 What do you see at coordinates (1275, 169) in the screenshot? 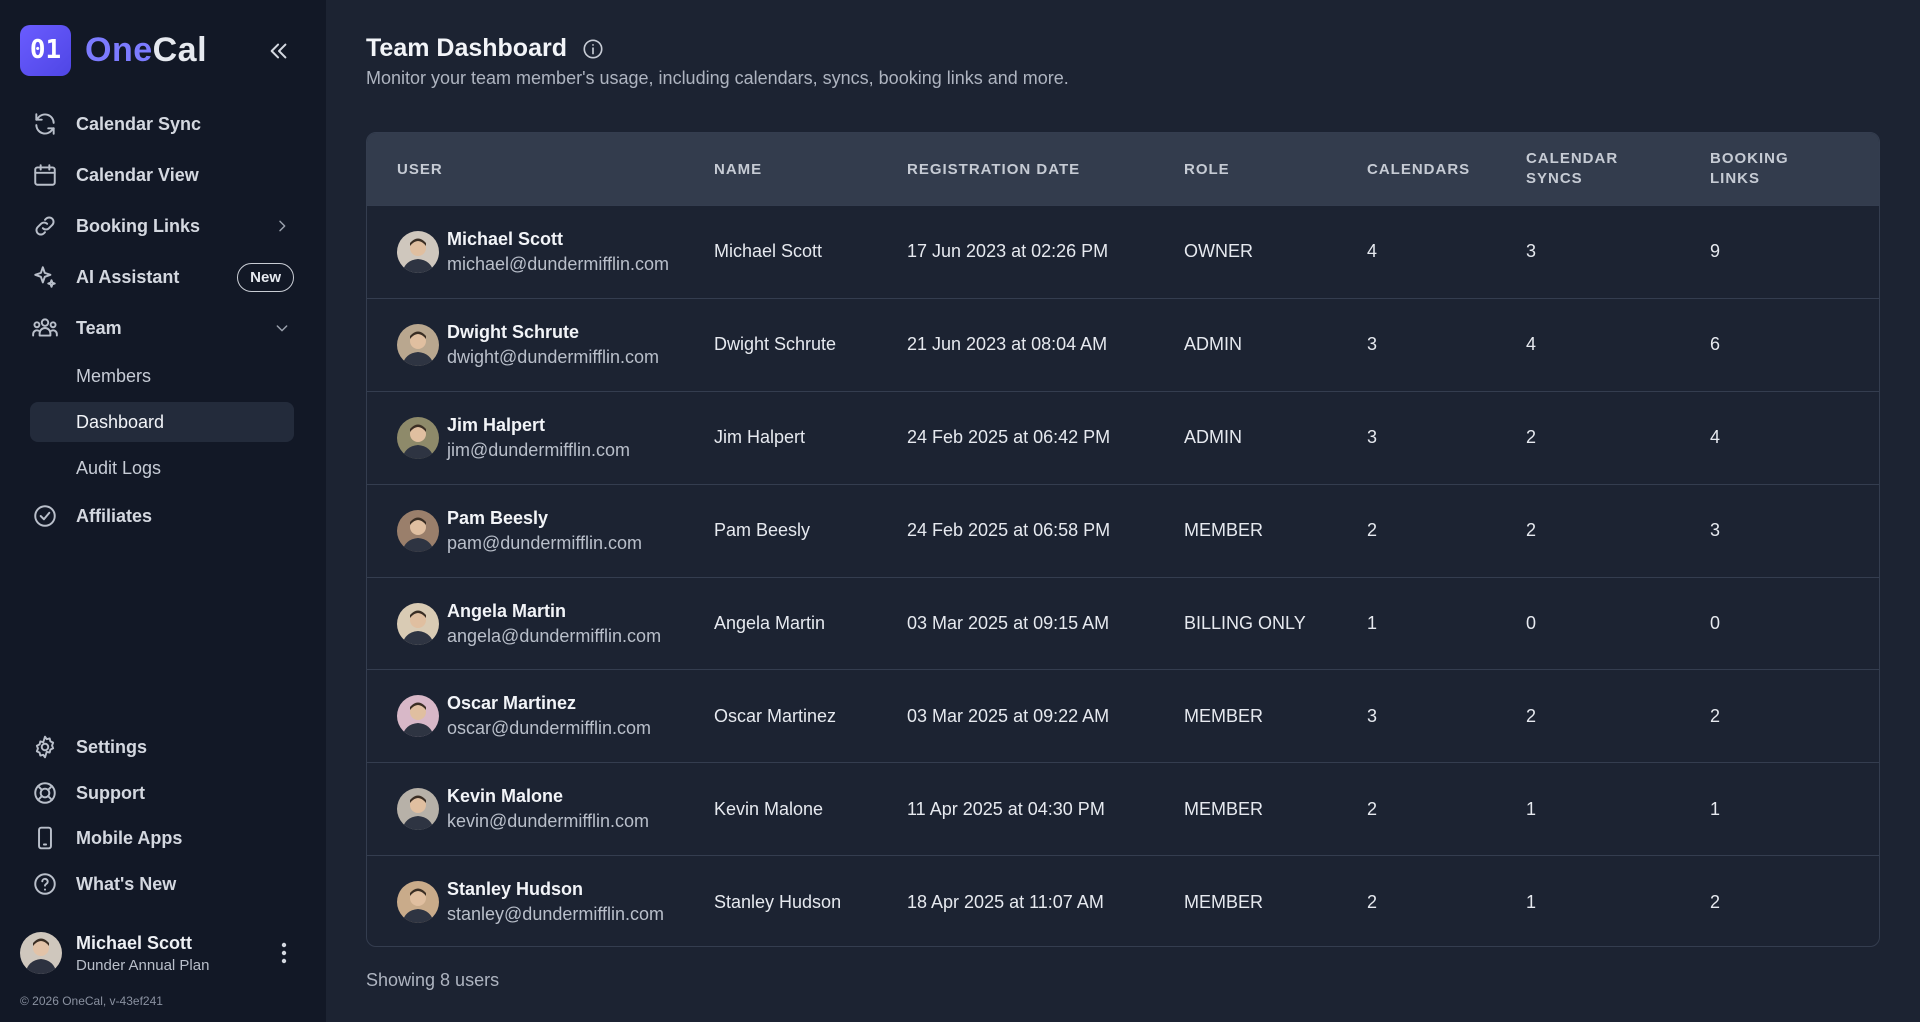
I see `header-role: ROLE` at bounding box center [1275, 169].